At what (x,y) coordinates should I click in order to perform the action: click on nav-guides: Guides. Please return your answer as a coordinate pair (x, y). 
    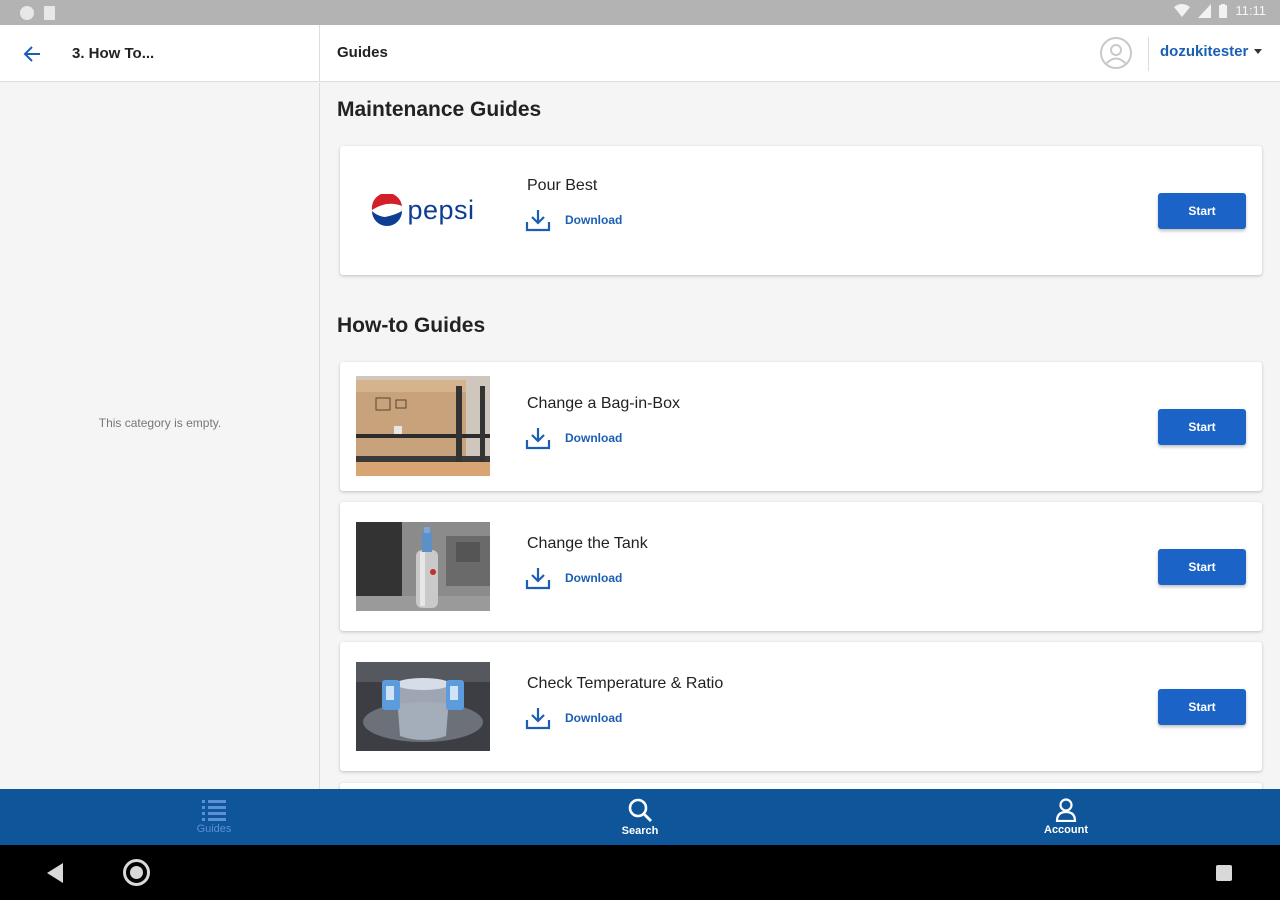
    Looking at the image, I should click on (214, 817).